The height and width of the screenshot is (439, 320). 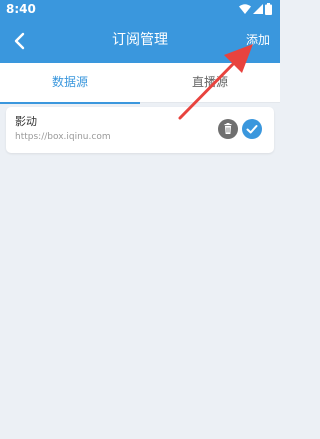 I want to click on battery-icon, so click(x=268, y=9).